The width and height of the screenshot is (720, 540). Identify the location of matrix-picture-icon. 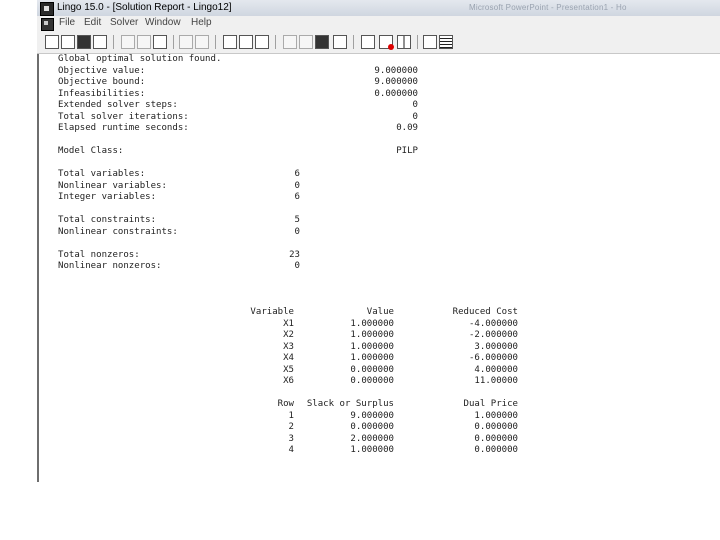
(322, 42).